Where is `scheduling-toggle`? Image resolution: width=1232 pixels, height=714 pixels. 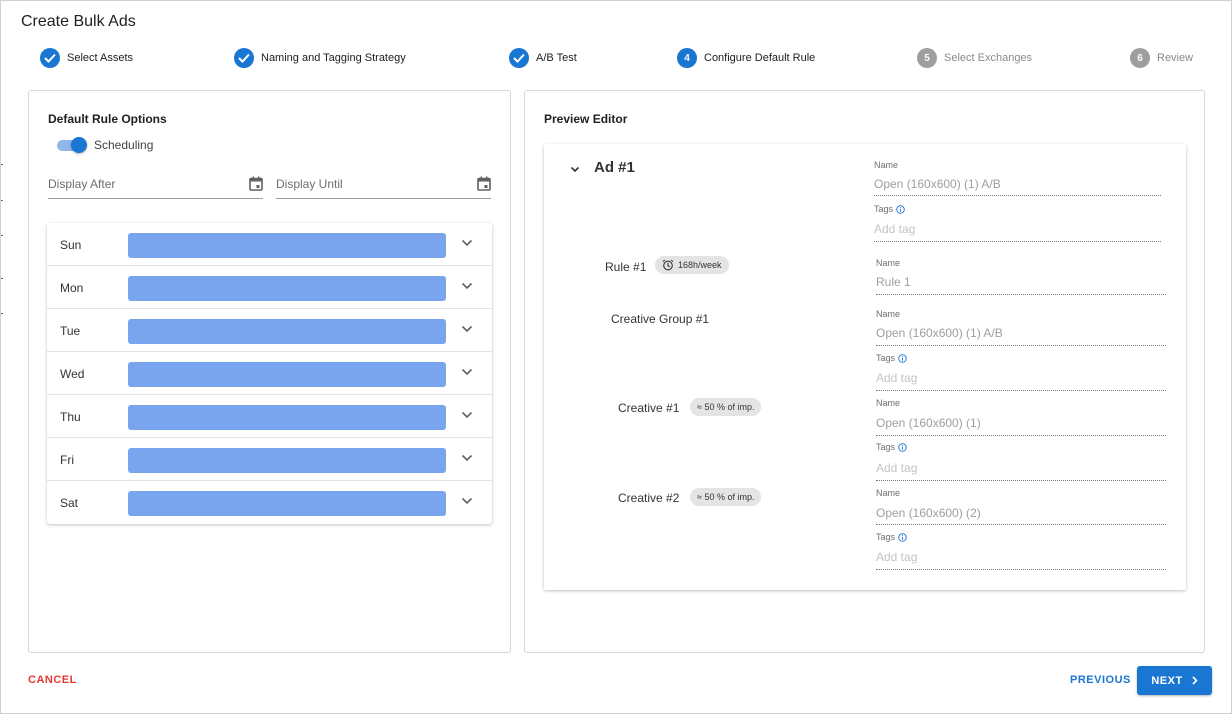 scheduling-toggle is located at coordinates (72, 145).